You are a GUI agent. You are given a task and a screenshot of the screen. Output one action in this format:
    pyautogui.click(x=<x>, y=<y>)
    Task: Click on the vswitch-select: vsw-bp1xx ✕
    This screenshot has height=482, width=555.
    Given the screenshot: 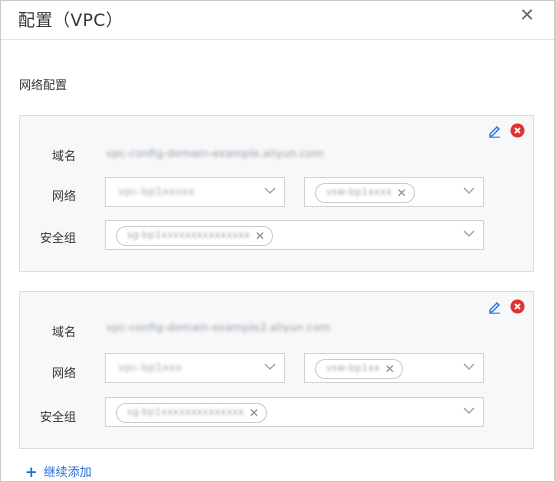 What is the action you would take?
    pyautogui.click(x=394, y=368)
    